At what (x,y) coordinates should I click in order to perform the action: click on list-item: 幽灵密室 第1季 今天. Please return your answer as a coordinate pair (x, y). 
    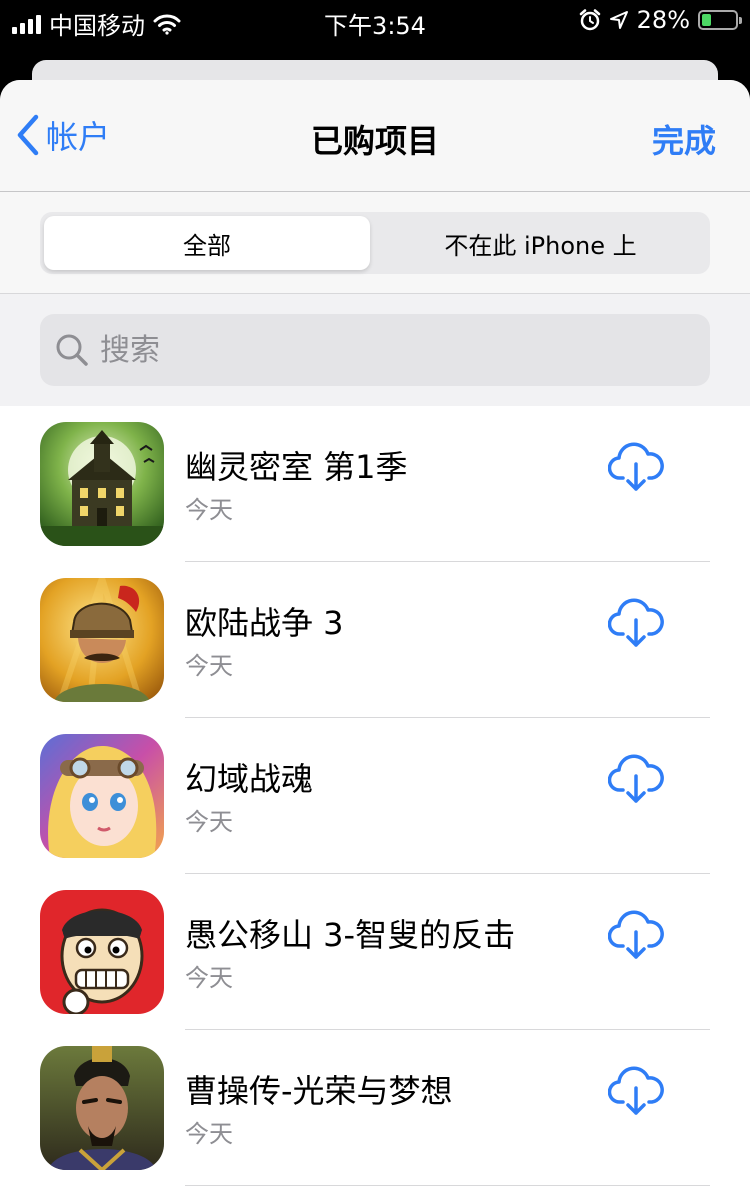
    Looking at the image, I should click on (375, 484).